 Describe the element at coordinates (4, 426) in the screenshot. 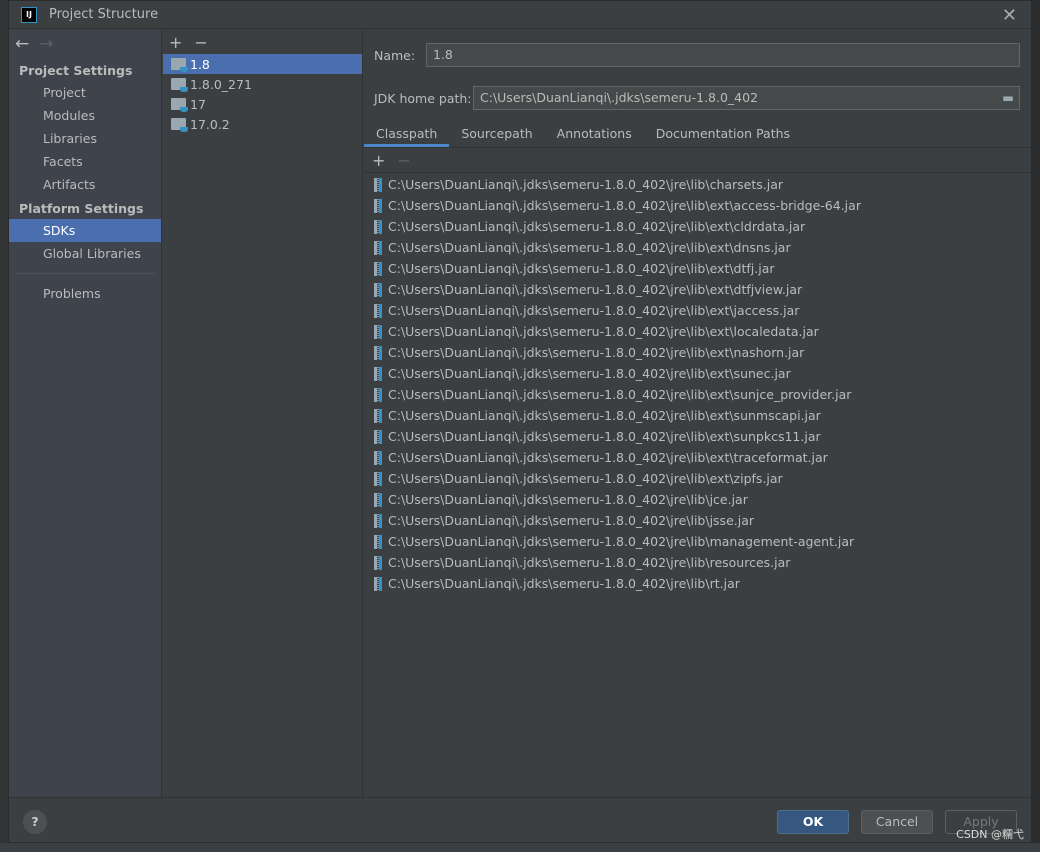

I see `background-editor` at that location.